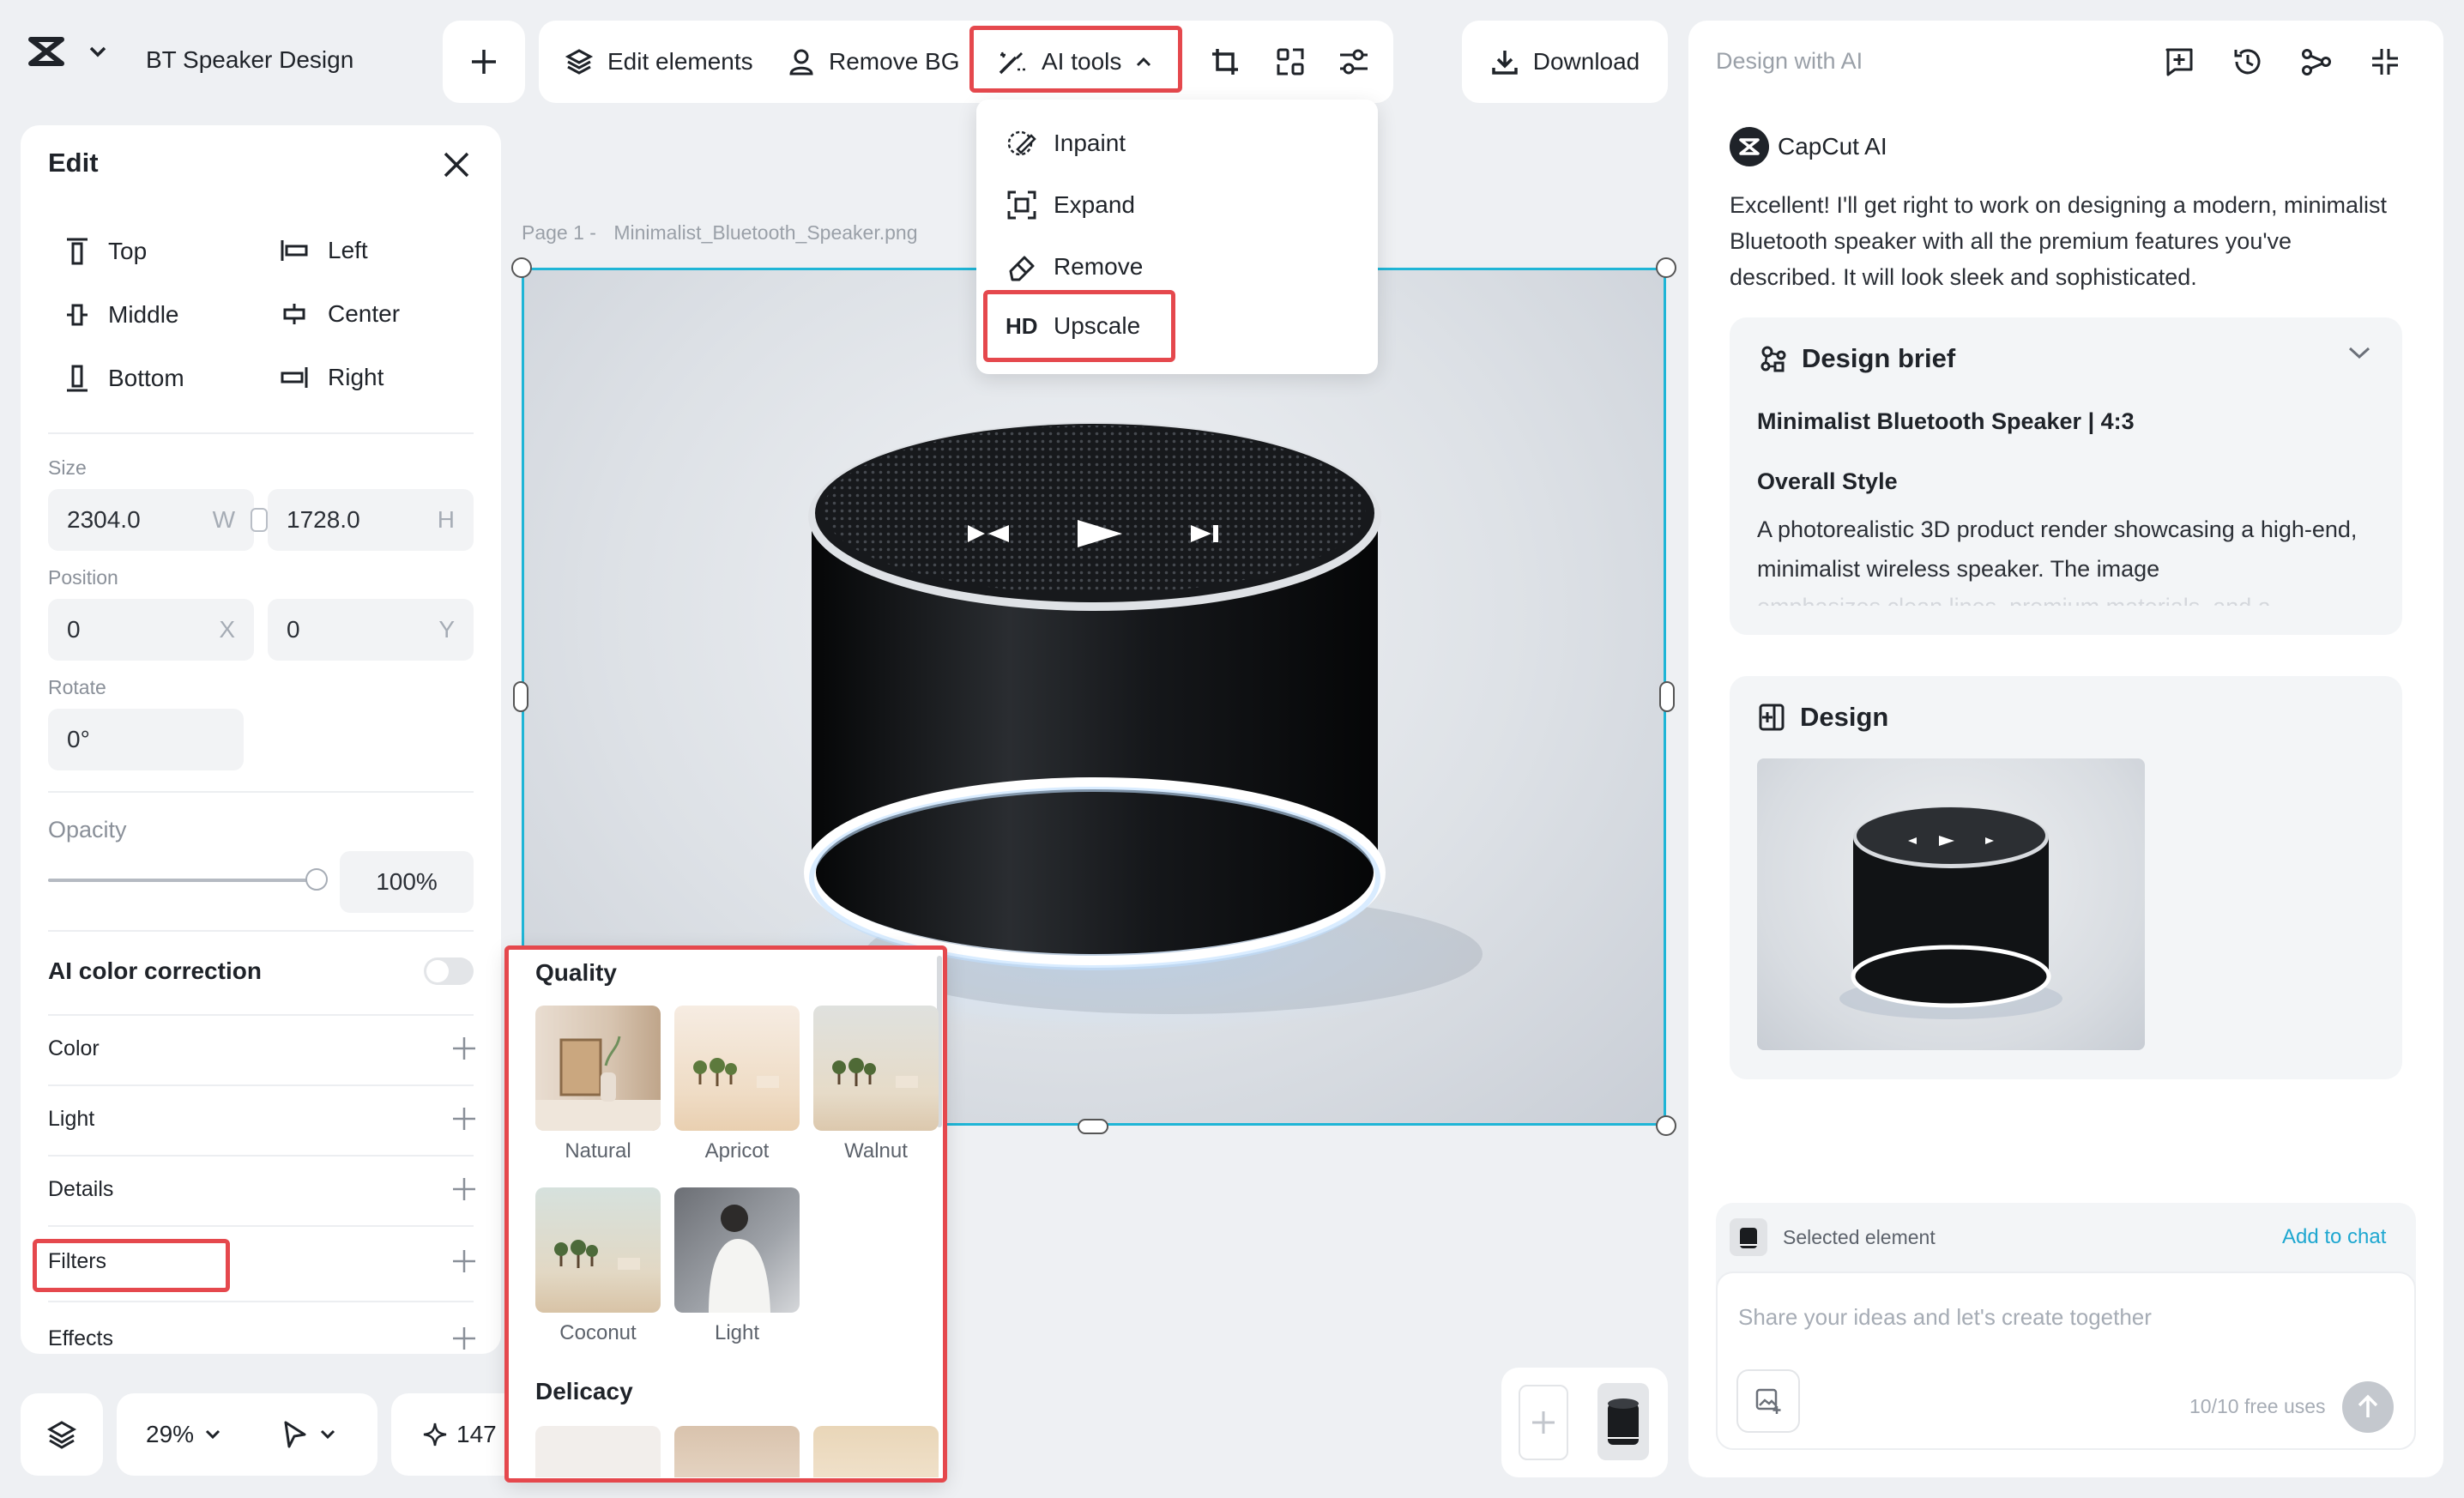  Describe the element at coordinates (295, 1434) in the screenshot. I see `pointer-tool-icon` at that location.